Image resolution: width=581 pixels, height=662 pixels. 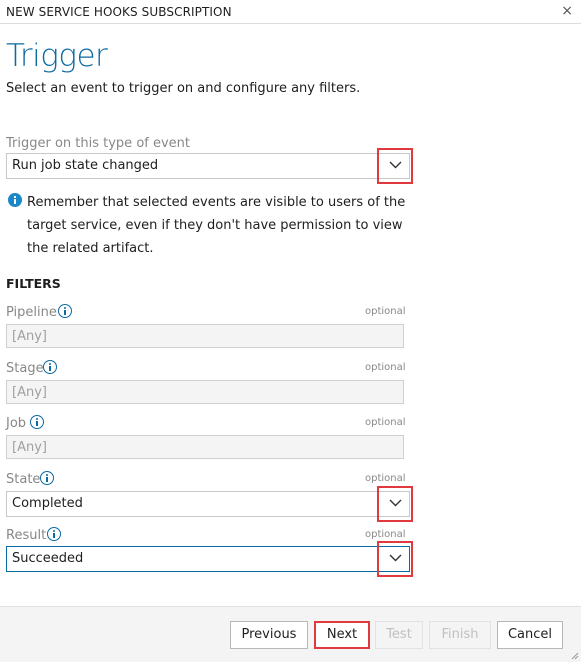 I want to click on event-type-value: Run job state changed, so click(x=85, y=165).